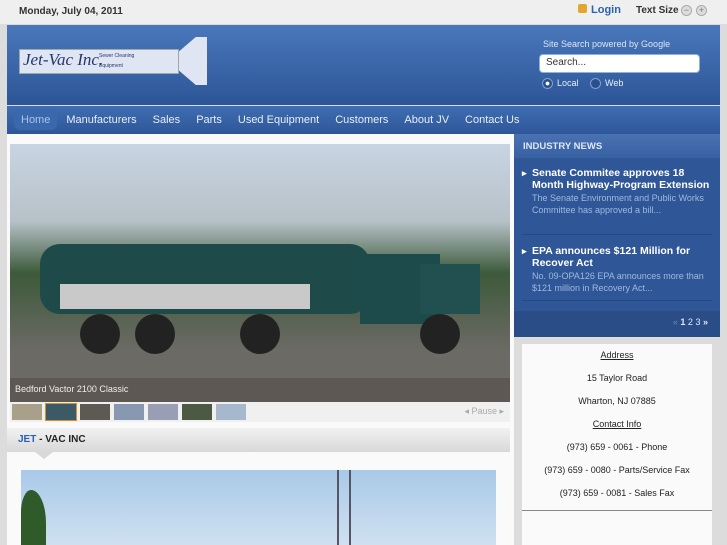 Image resolution: width=727 pixels, height=545 pixels. What do you see at coordinates (117, 61) in the screenshot?
I see `logo-tagline: Sewer Cleaning Equipment` at bounding box center [117, 61].